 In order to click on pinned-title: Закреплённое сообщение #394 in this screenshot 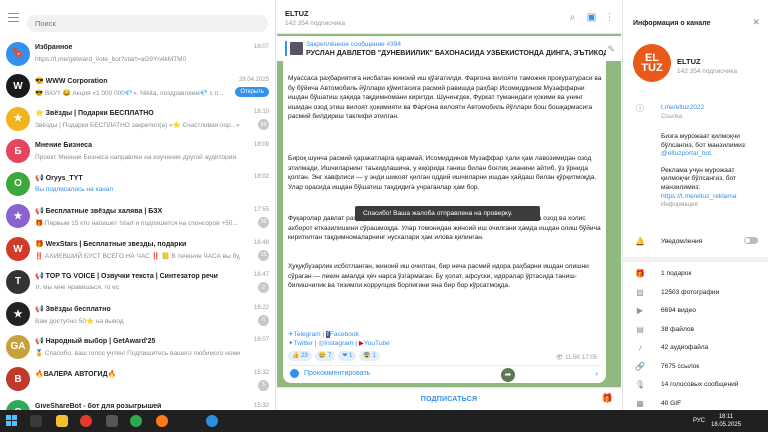, I will do `click(354, 44)`.